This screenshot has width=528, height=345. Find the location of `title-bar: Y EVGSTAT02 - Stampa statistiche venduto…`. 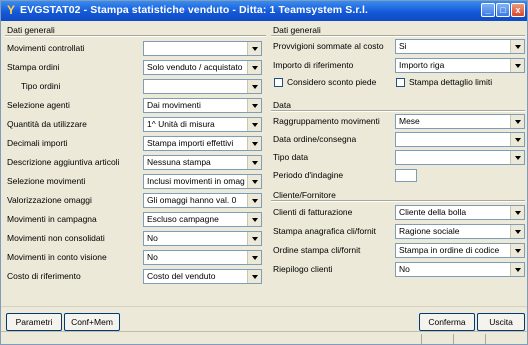

title-bar: Y EVGSTAT02 - Stampa statistiche venduto… is located at coordinates (264, 11).